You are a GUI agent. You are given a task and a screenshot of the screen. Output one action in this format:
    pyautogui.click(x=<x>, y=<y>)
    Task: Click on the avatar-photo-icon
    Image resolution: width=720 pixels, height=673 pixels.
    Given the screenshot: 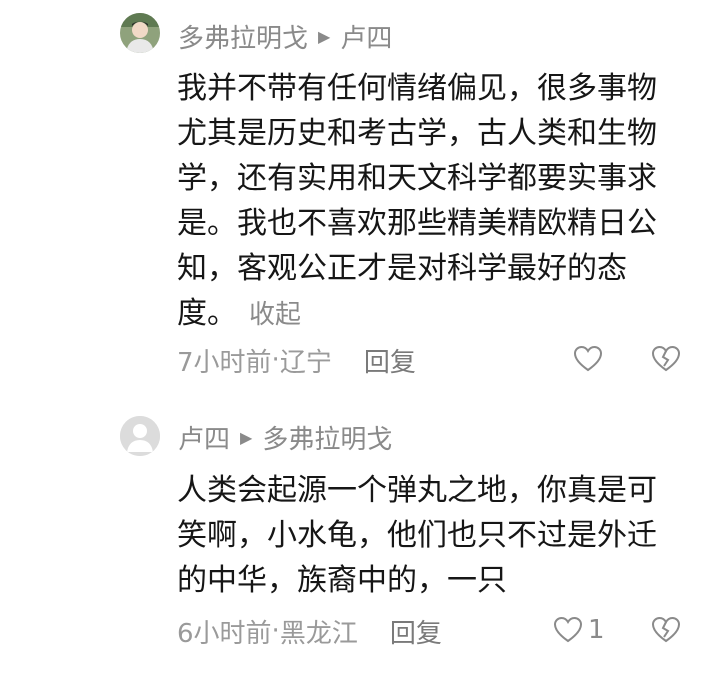 What is the action you would take?
    pyautogui.click(x=140, y=33)
    